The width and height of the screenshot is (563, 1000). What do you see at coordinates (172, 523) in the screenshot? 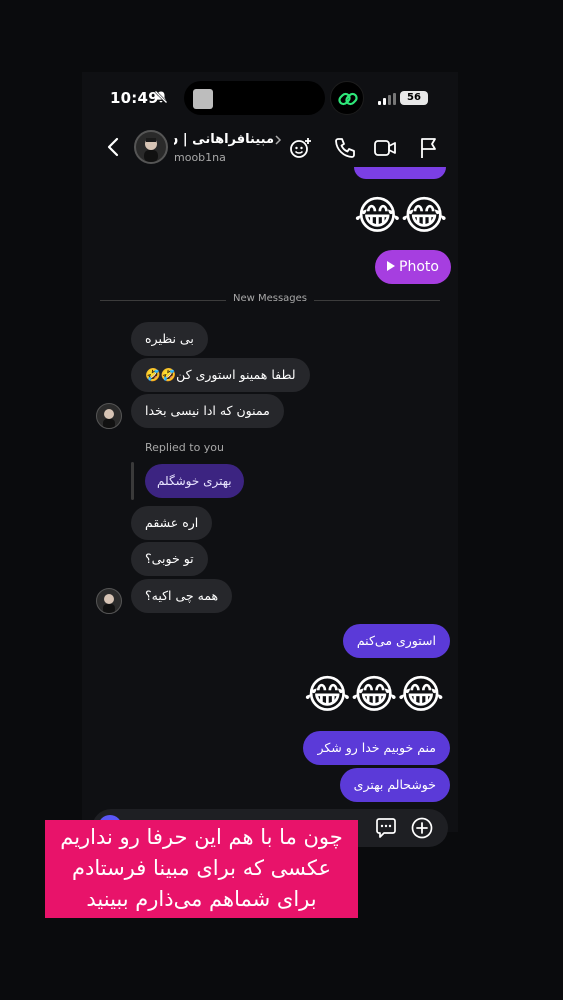
I see `incoming-message: اره عشقم` at bounding box center [172, 523].